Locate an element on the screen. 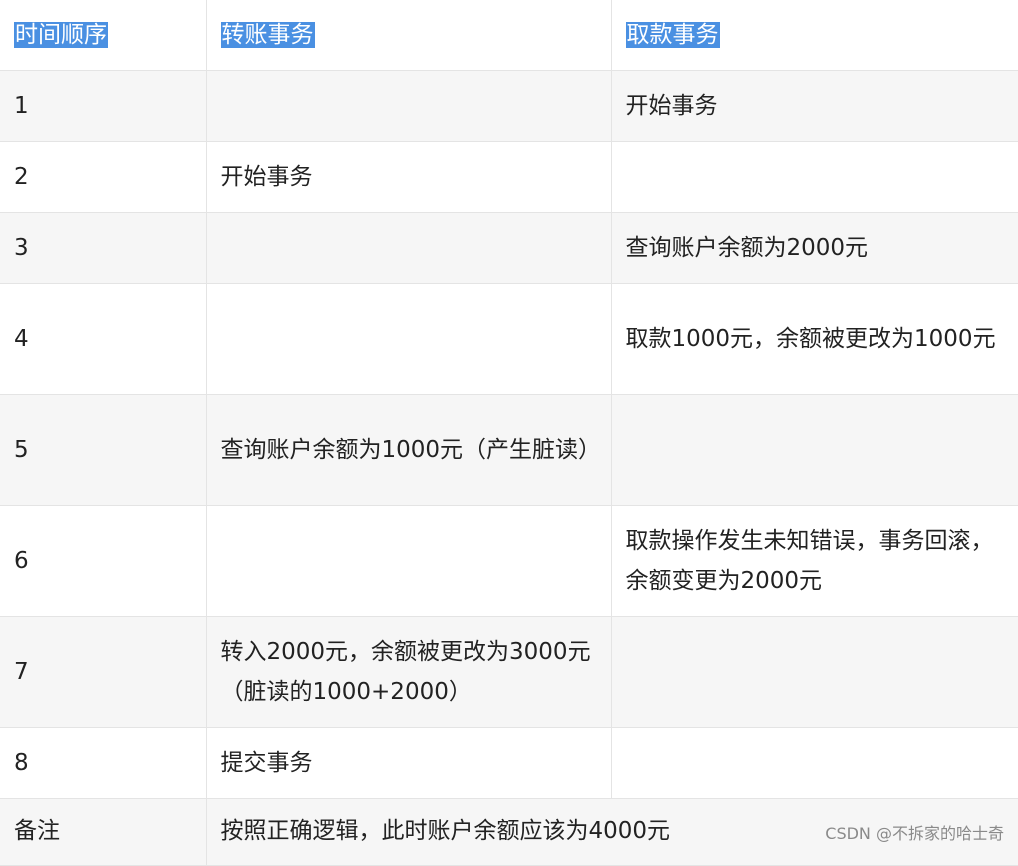 This screenshot has height=866, width=1018. order-cell: 8 is located at coordinates (103, 763).